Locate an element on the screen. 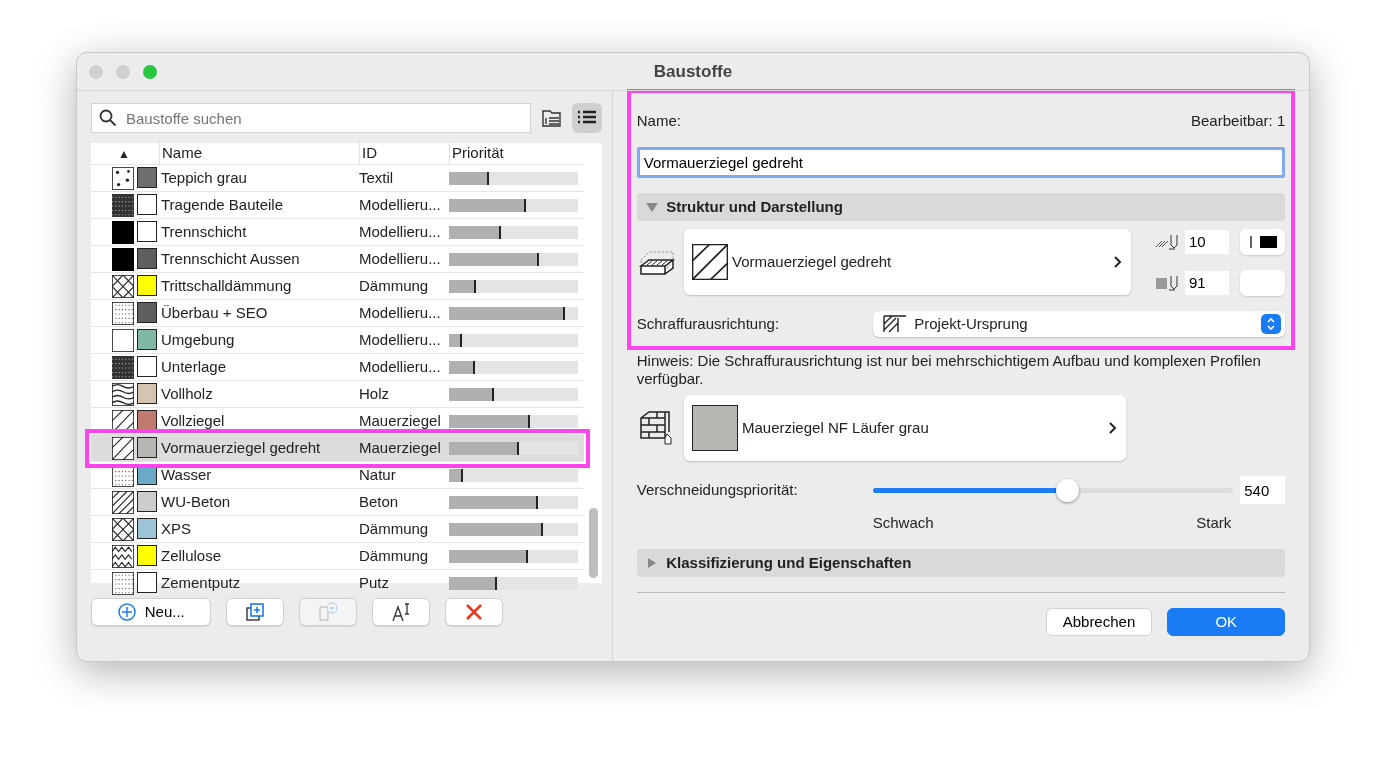  column-header: Name is located at coordinates (259, 153).